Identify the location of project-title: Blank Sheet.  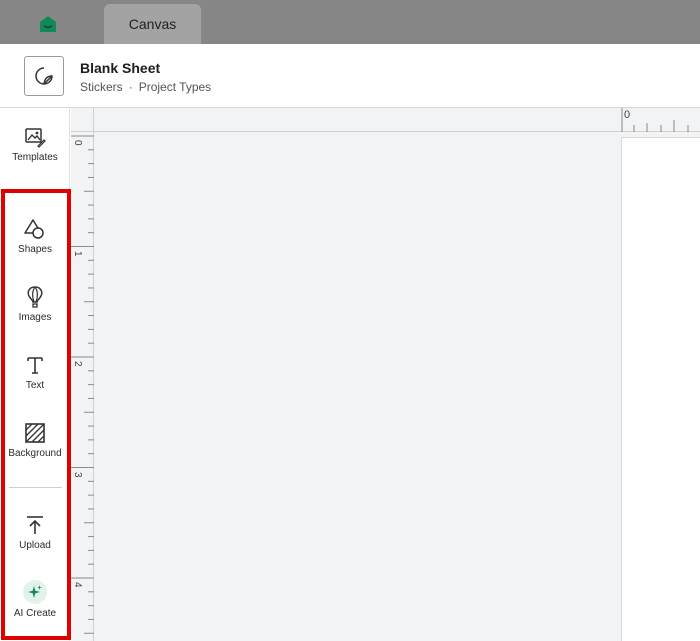
(120, 68).